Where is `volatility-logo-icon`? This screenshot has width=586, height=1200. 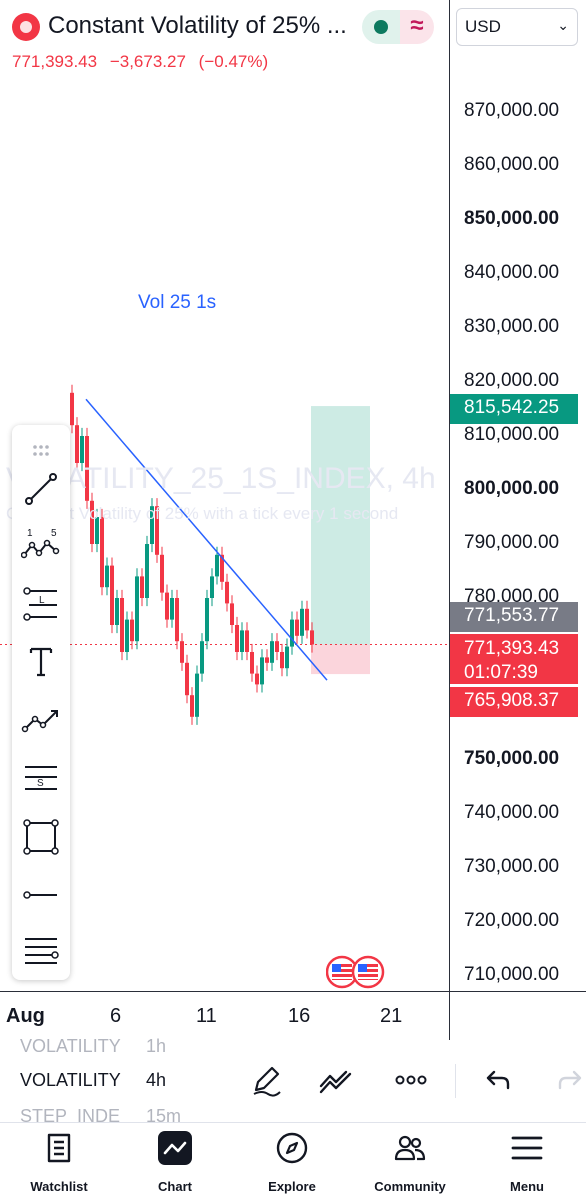
volatility-logo-icon is located at coordinates (26, 27).